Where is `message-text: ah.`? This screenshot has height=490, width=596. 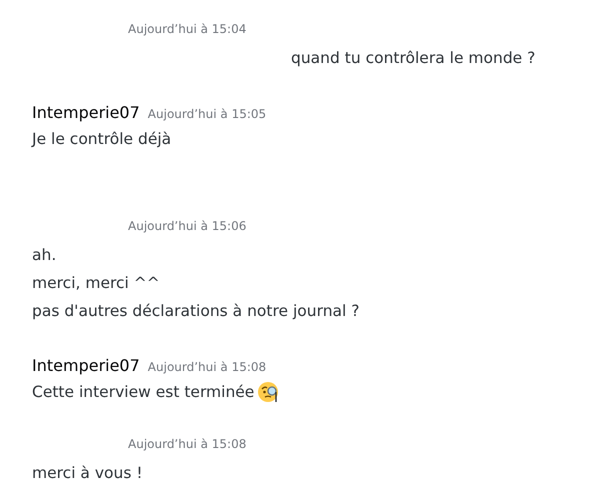
message-text: ah. is located at coordinates (44, 255).